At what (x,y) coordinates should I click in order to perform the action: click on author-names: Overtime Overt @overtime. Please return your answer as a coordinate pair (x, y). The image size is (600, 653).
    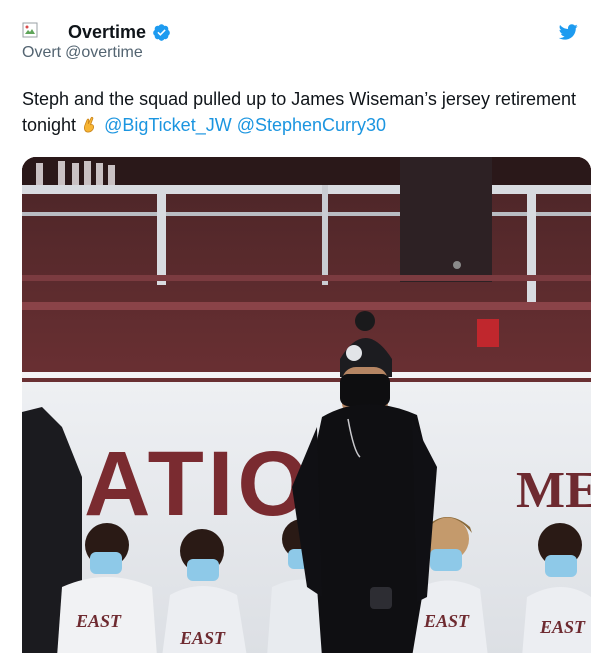
    Looking at the image, I should click on (96, 40).